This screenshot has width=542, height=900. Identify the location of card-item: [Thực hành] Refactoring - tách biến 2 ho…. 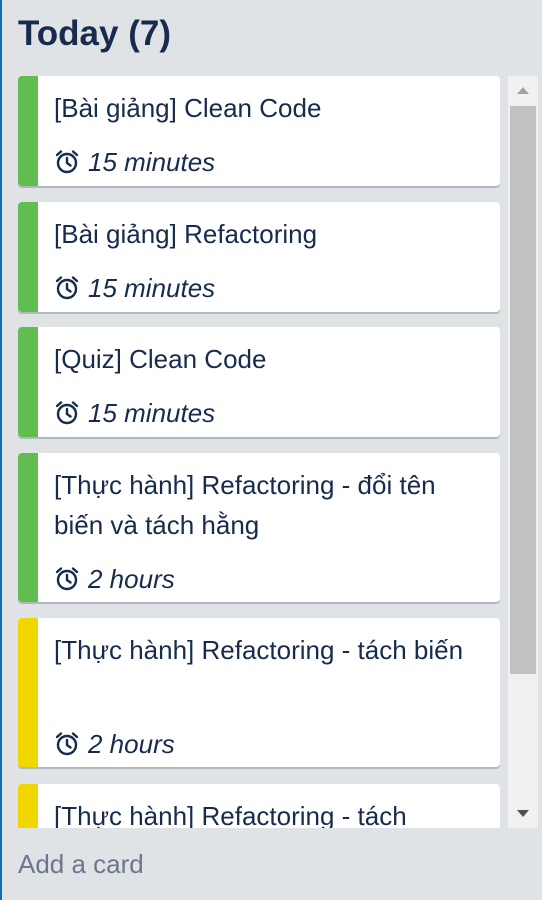
(259, 692).